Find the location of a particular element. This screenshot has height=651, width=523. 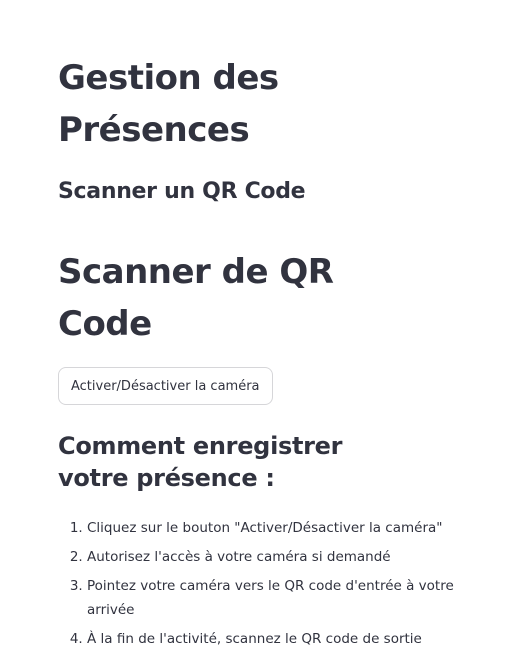

page-subtitle: Scanner un QR Code is located at coordinates (182, 191).